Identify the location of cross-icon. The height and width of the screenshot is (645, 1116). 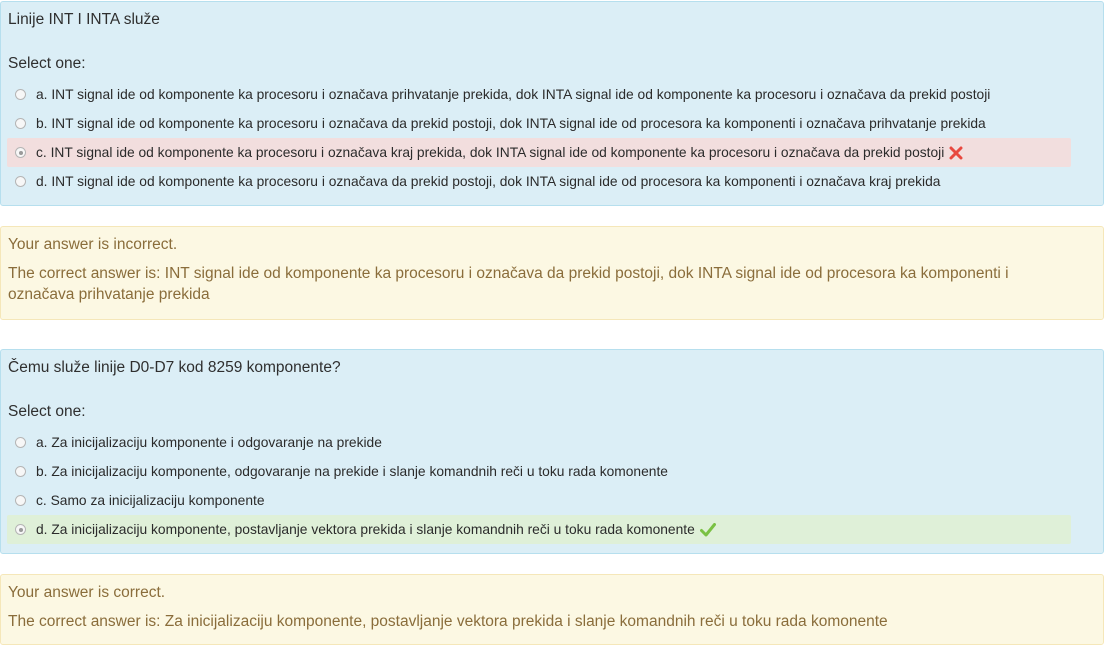
(956, 153).